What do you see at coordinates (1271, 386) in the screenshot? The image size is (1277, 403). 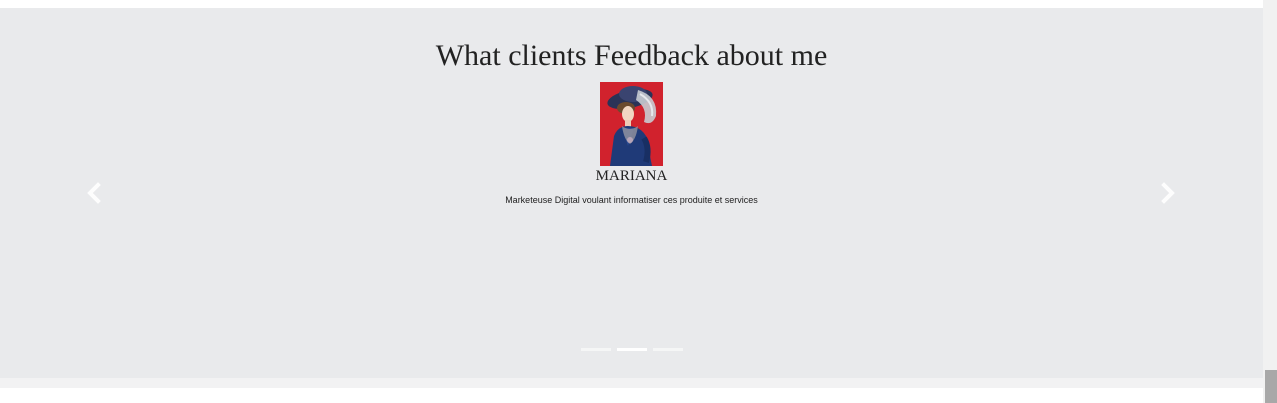 I see `scrollbar-thumb` at bounding box center [1271, 386].